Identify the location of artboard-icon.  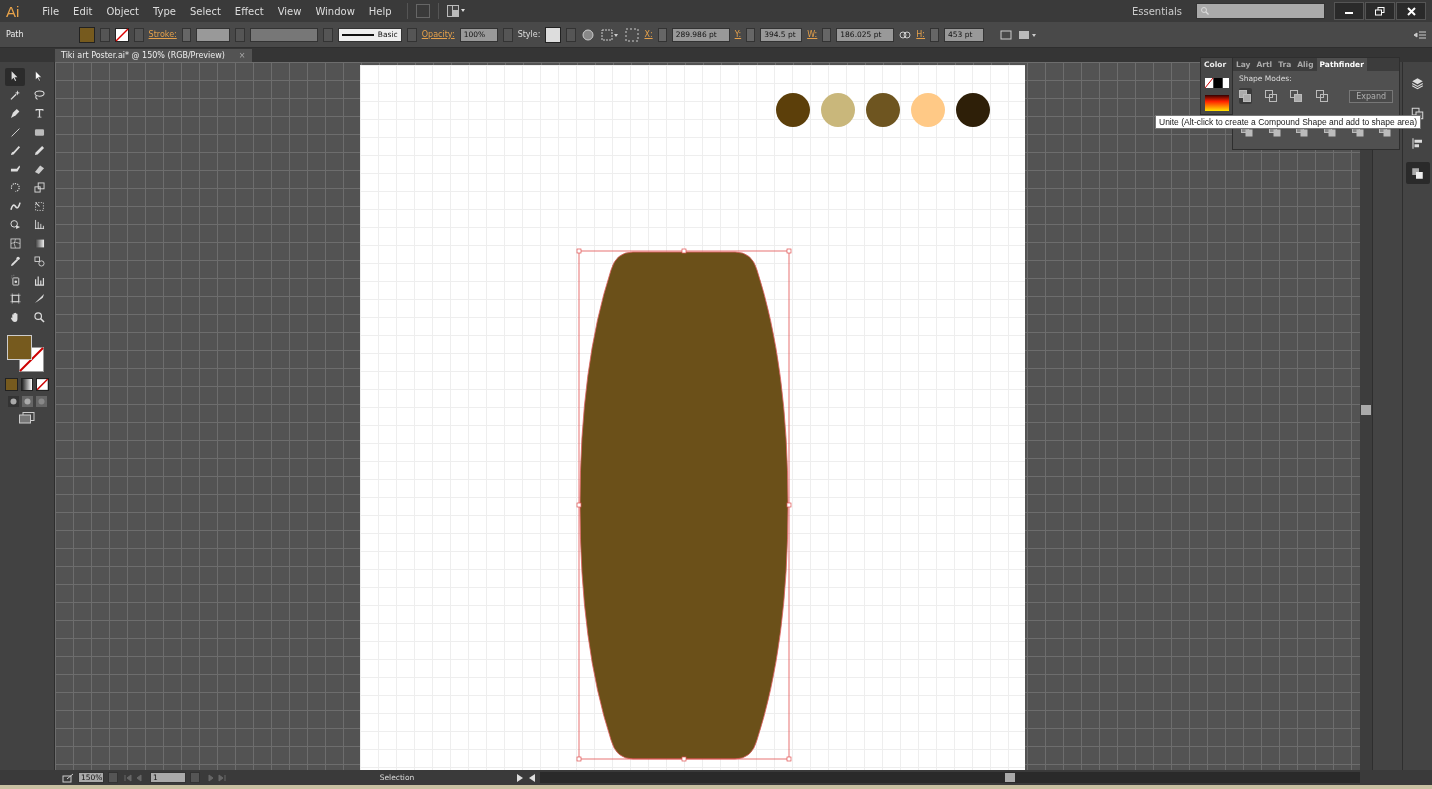
(15, 299).